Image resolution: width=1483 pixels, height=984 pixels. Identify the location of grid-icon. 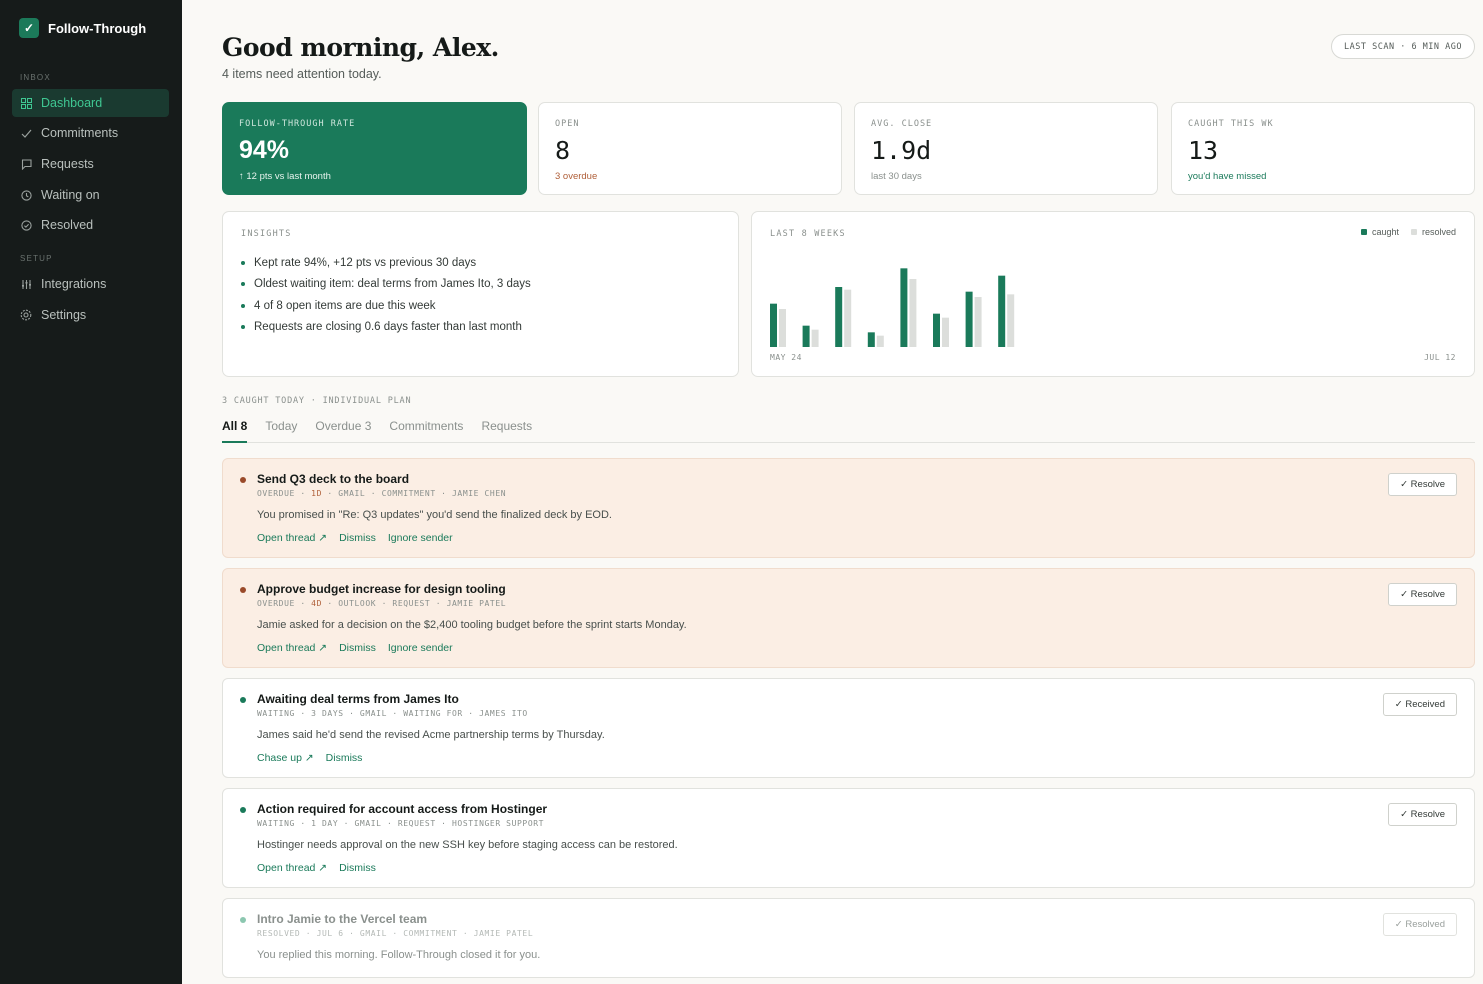
(26, 103).